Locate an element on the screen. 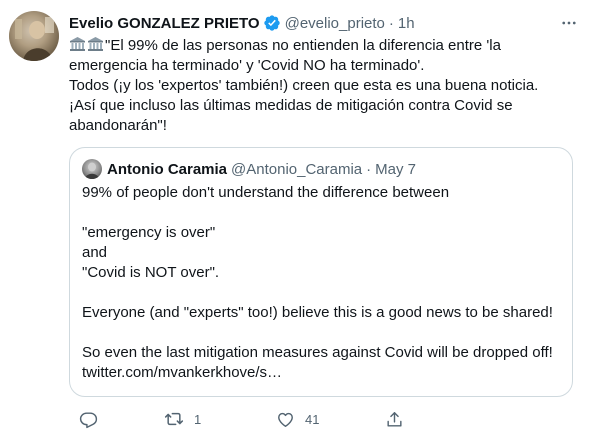  quoted-author-avatar is located at coordinates (92, 169).